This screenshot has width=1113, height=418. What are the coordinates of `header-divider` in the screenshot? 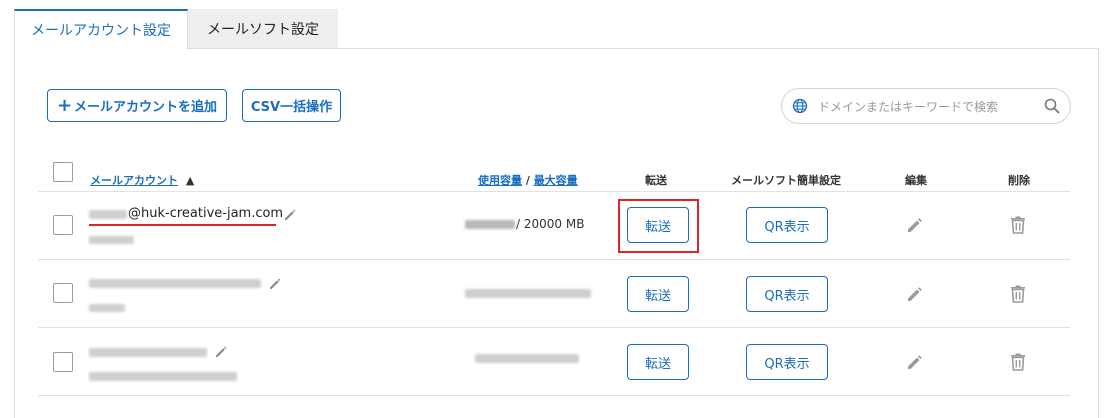 It's located at (554, 191).